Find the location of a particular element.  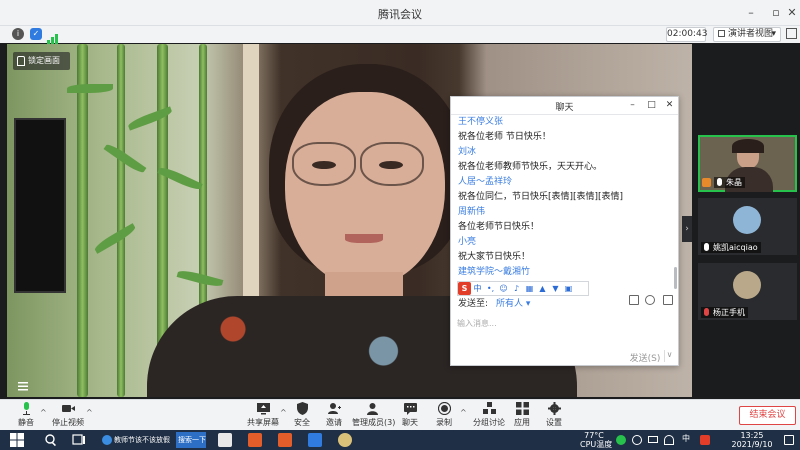

chat-button: 聊天 is located at coordinates (410, 416).